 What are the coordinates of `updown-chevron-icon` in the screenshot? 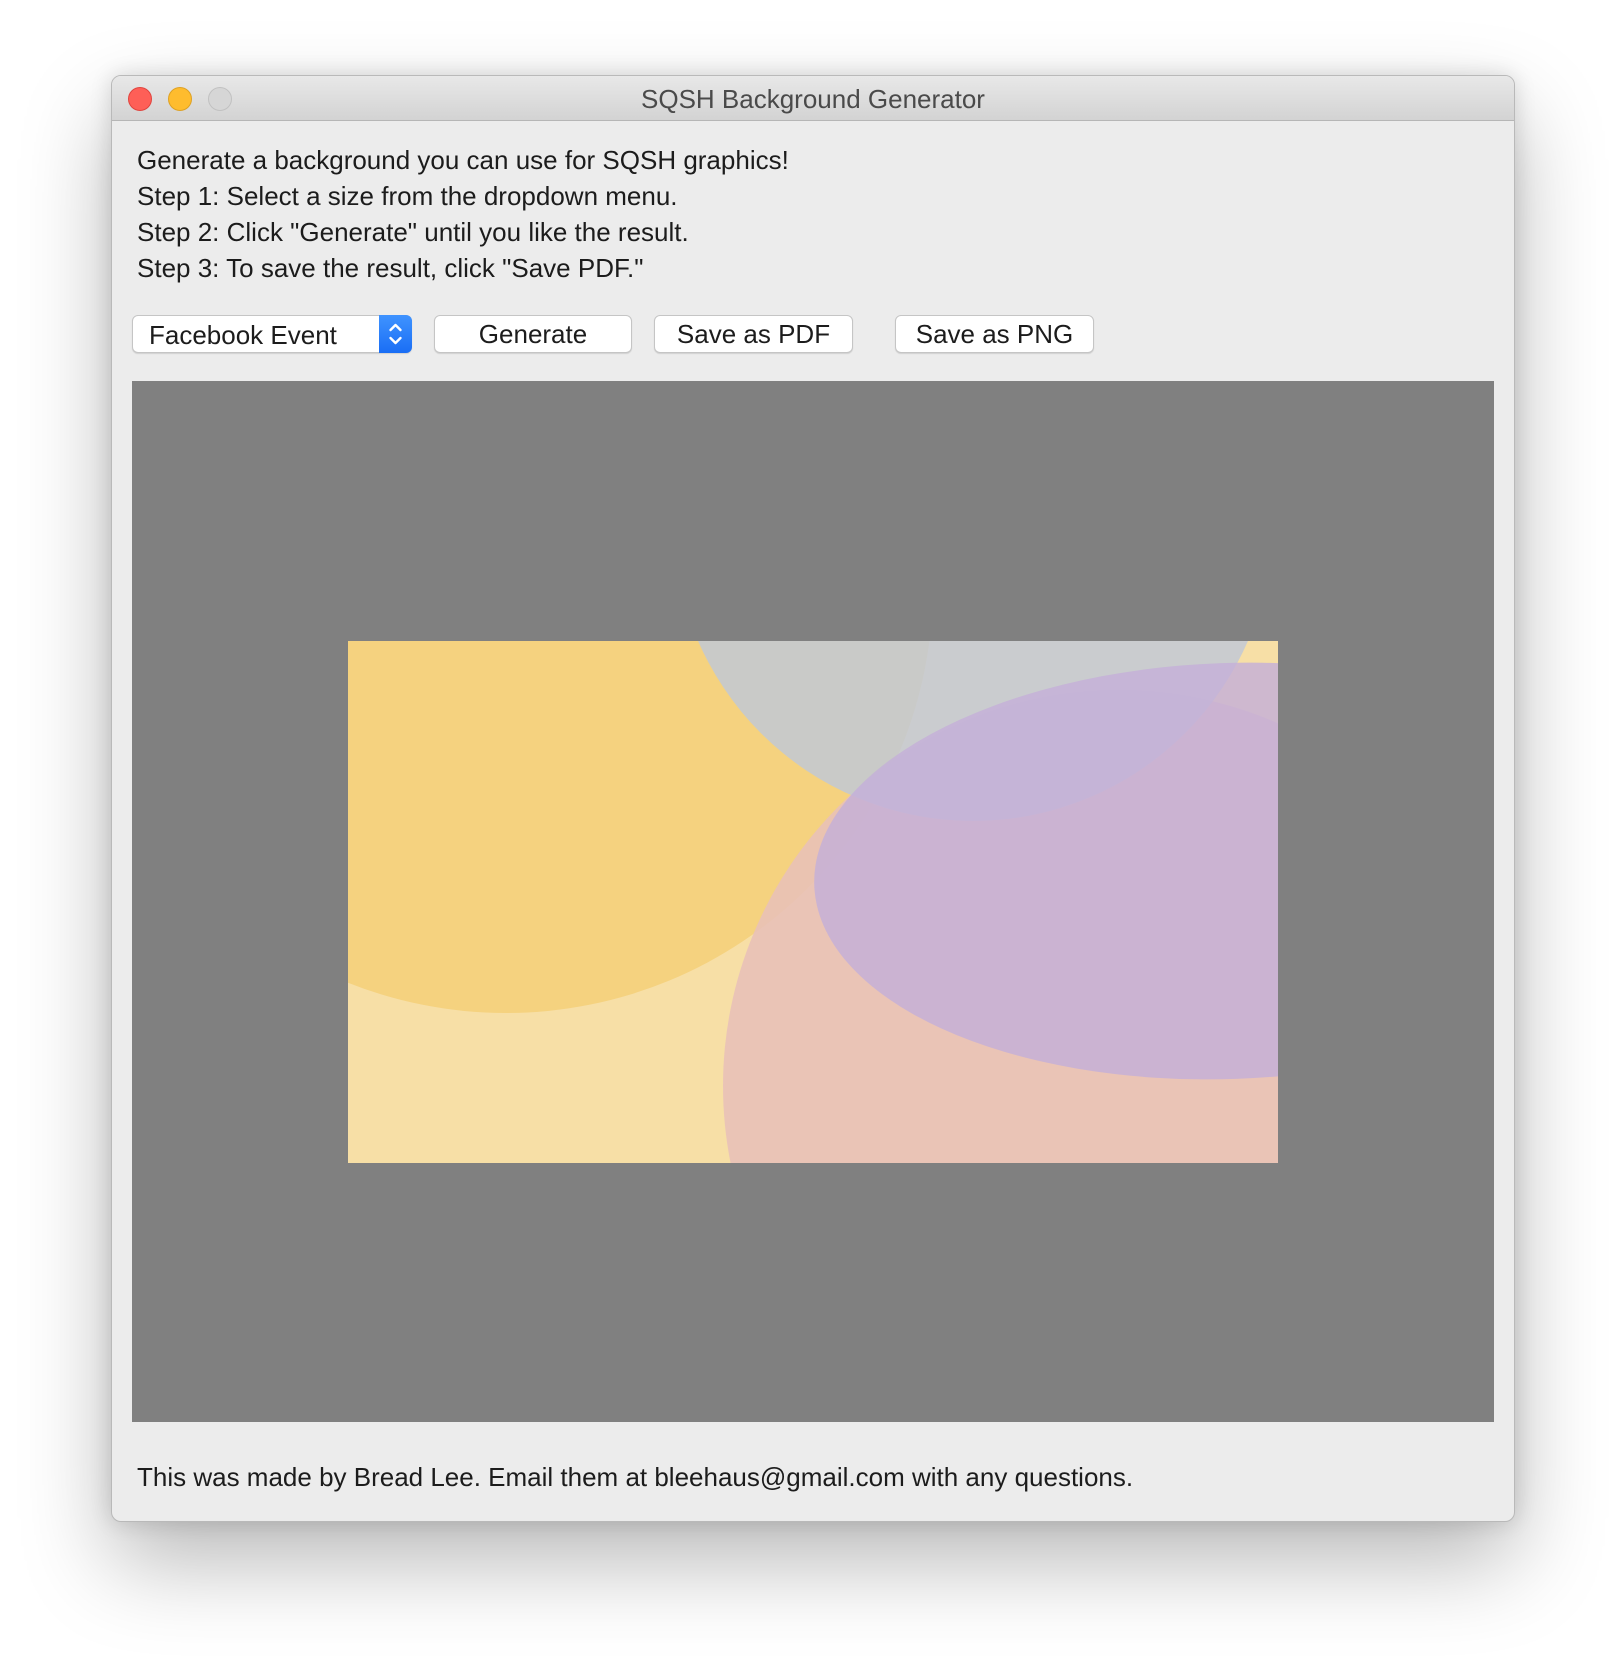 It's located at (395, 334).